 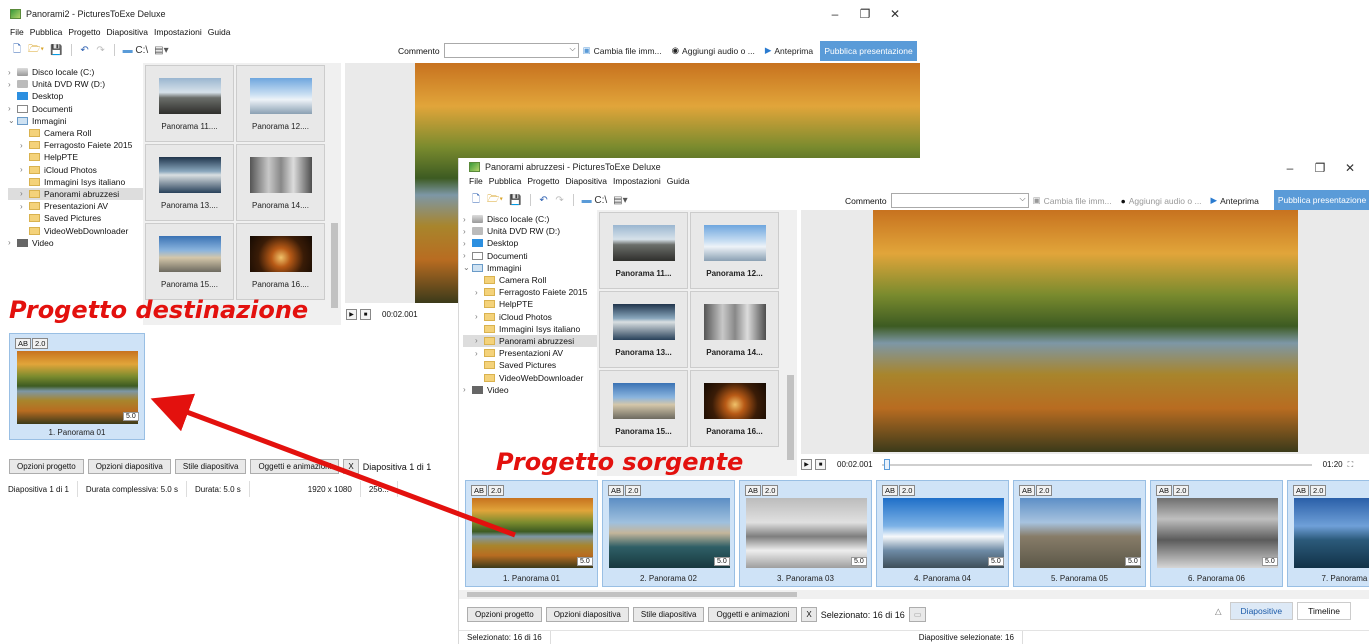 What do you see at coordinates (219, 33) in the screenshot?
I see `menu-guida: Guida` at bounding box center [219, 33].